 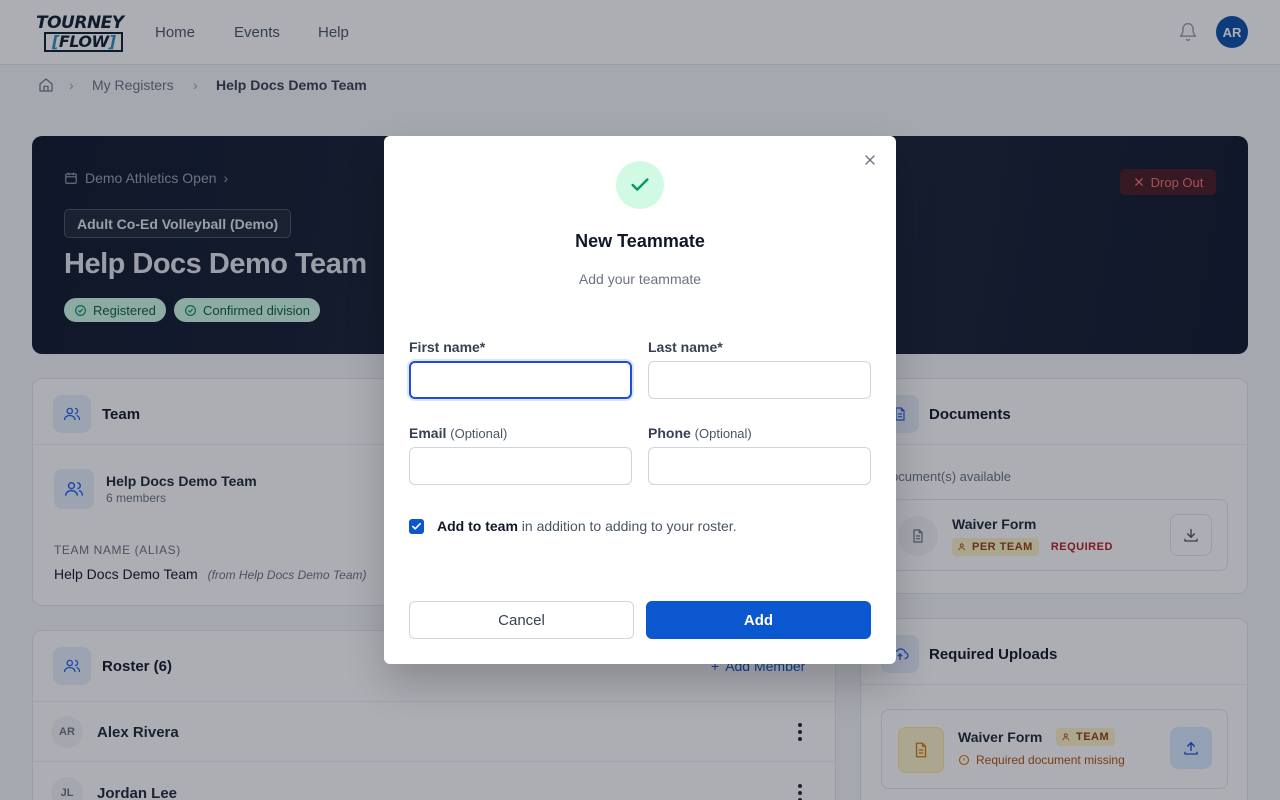 What do you see at coordinates (700, 433) in the screenshot?
I see `phone-label: Phone (Optional)` at bounding box center [700, 433].